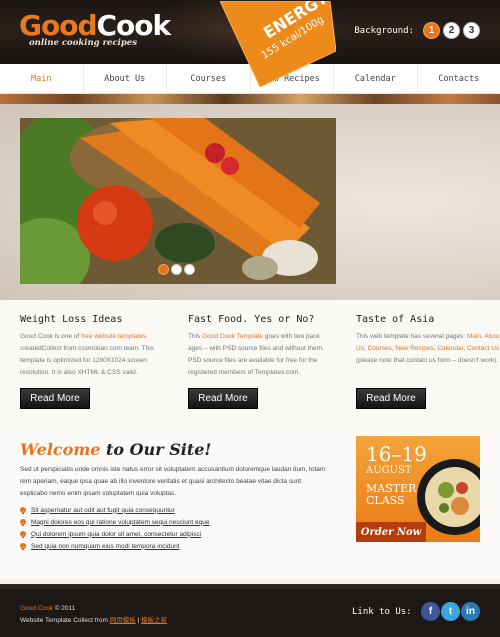 This screenshot has height=637, width=500. What do you see at coordinates (470, 611) in the screenshot?
I see `linkedin-icon: in` at bounding box center [470, 611].